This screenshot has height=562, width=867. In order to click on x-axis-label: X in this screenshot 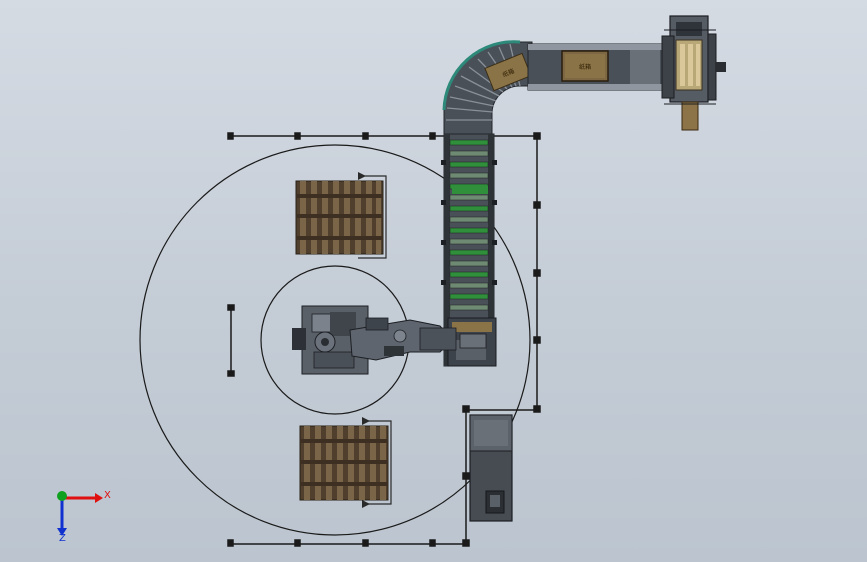, I will do `click(107, 495)`.